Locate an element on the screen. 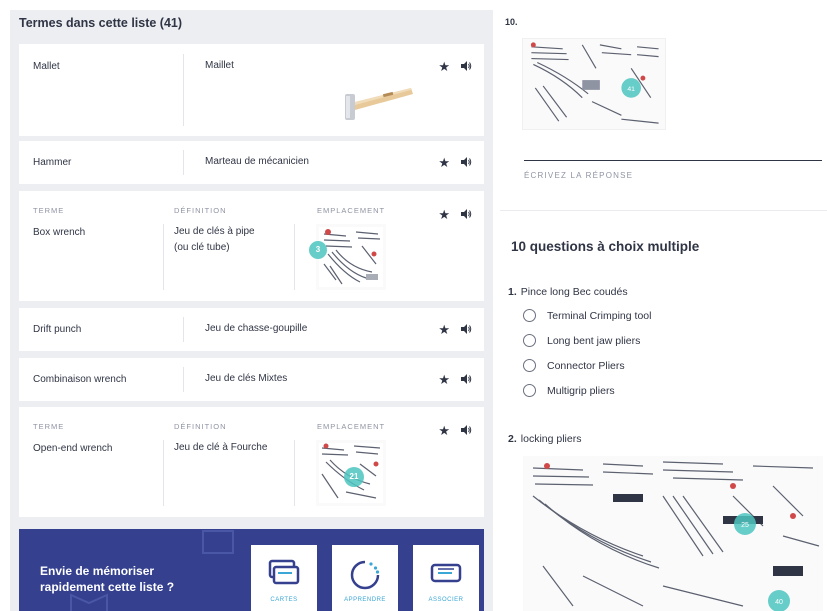 The image size is (827, 611). question-image: 41 is located at coordinates (594, 84).